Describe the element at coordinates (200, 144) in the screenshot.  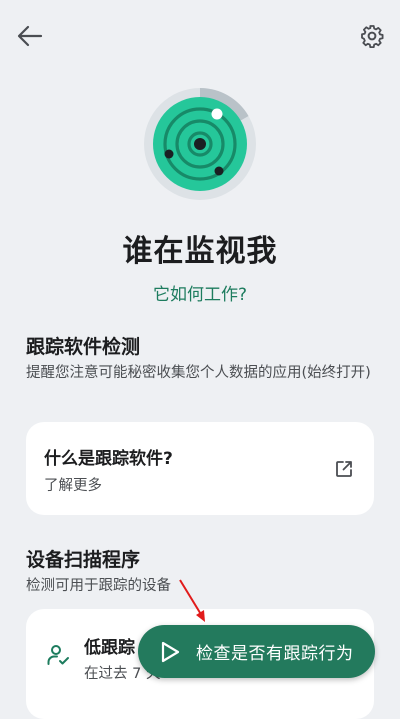
I see `radar-illustration` at that location.